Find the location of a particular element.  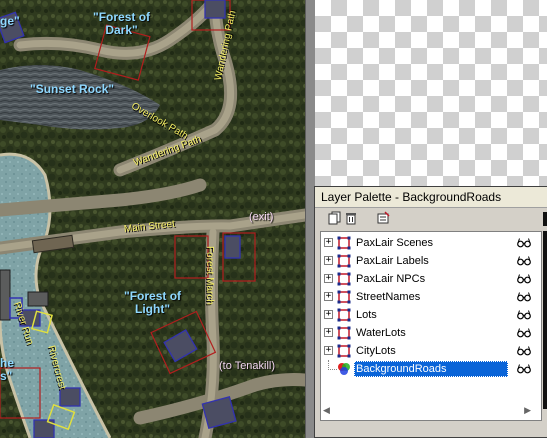

layer-list-edge is located at coordinates (545, 320).